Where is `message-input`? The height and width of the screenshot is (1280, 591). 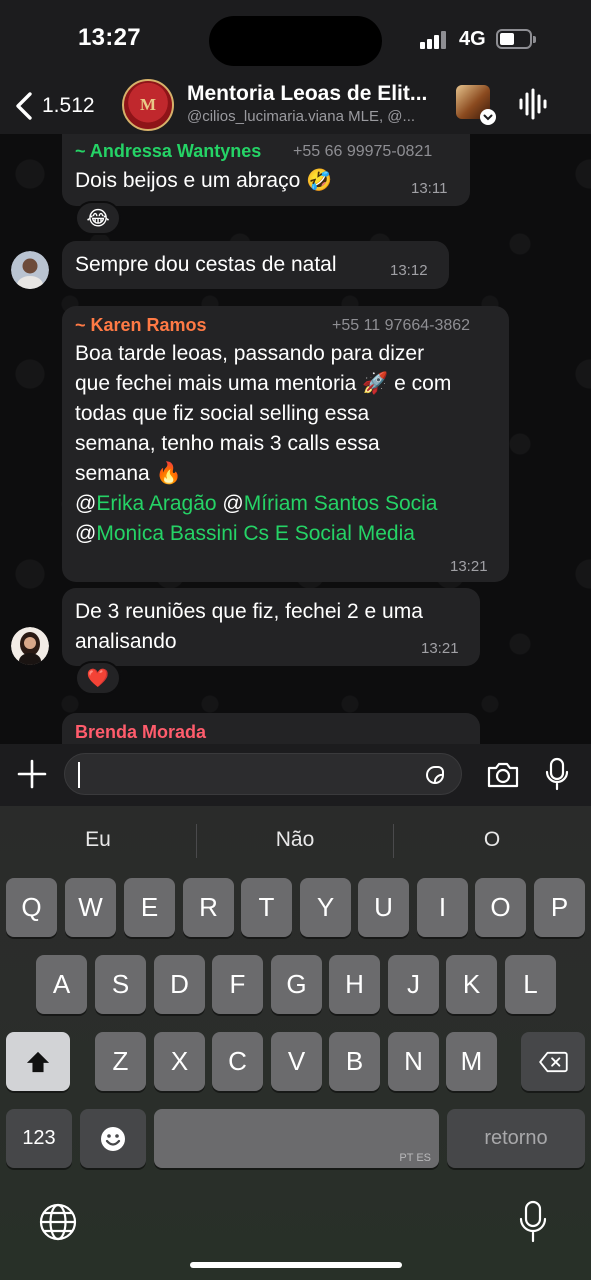 message-input is located at coordinates (263, 774).